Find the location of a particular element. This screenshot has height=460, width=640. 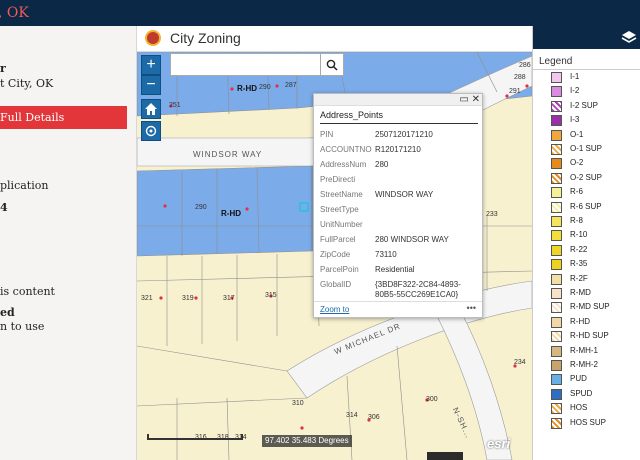

legend-item: I-1 is located at coordinates (595, 77).